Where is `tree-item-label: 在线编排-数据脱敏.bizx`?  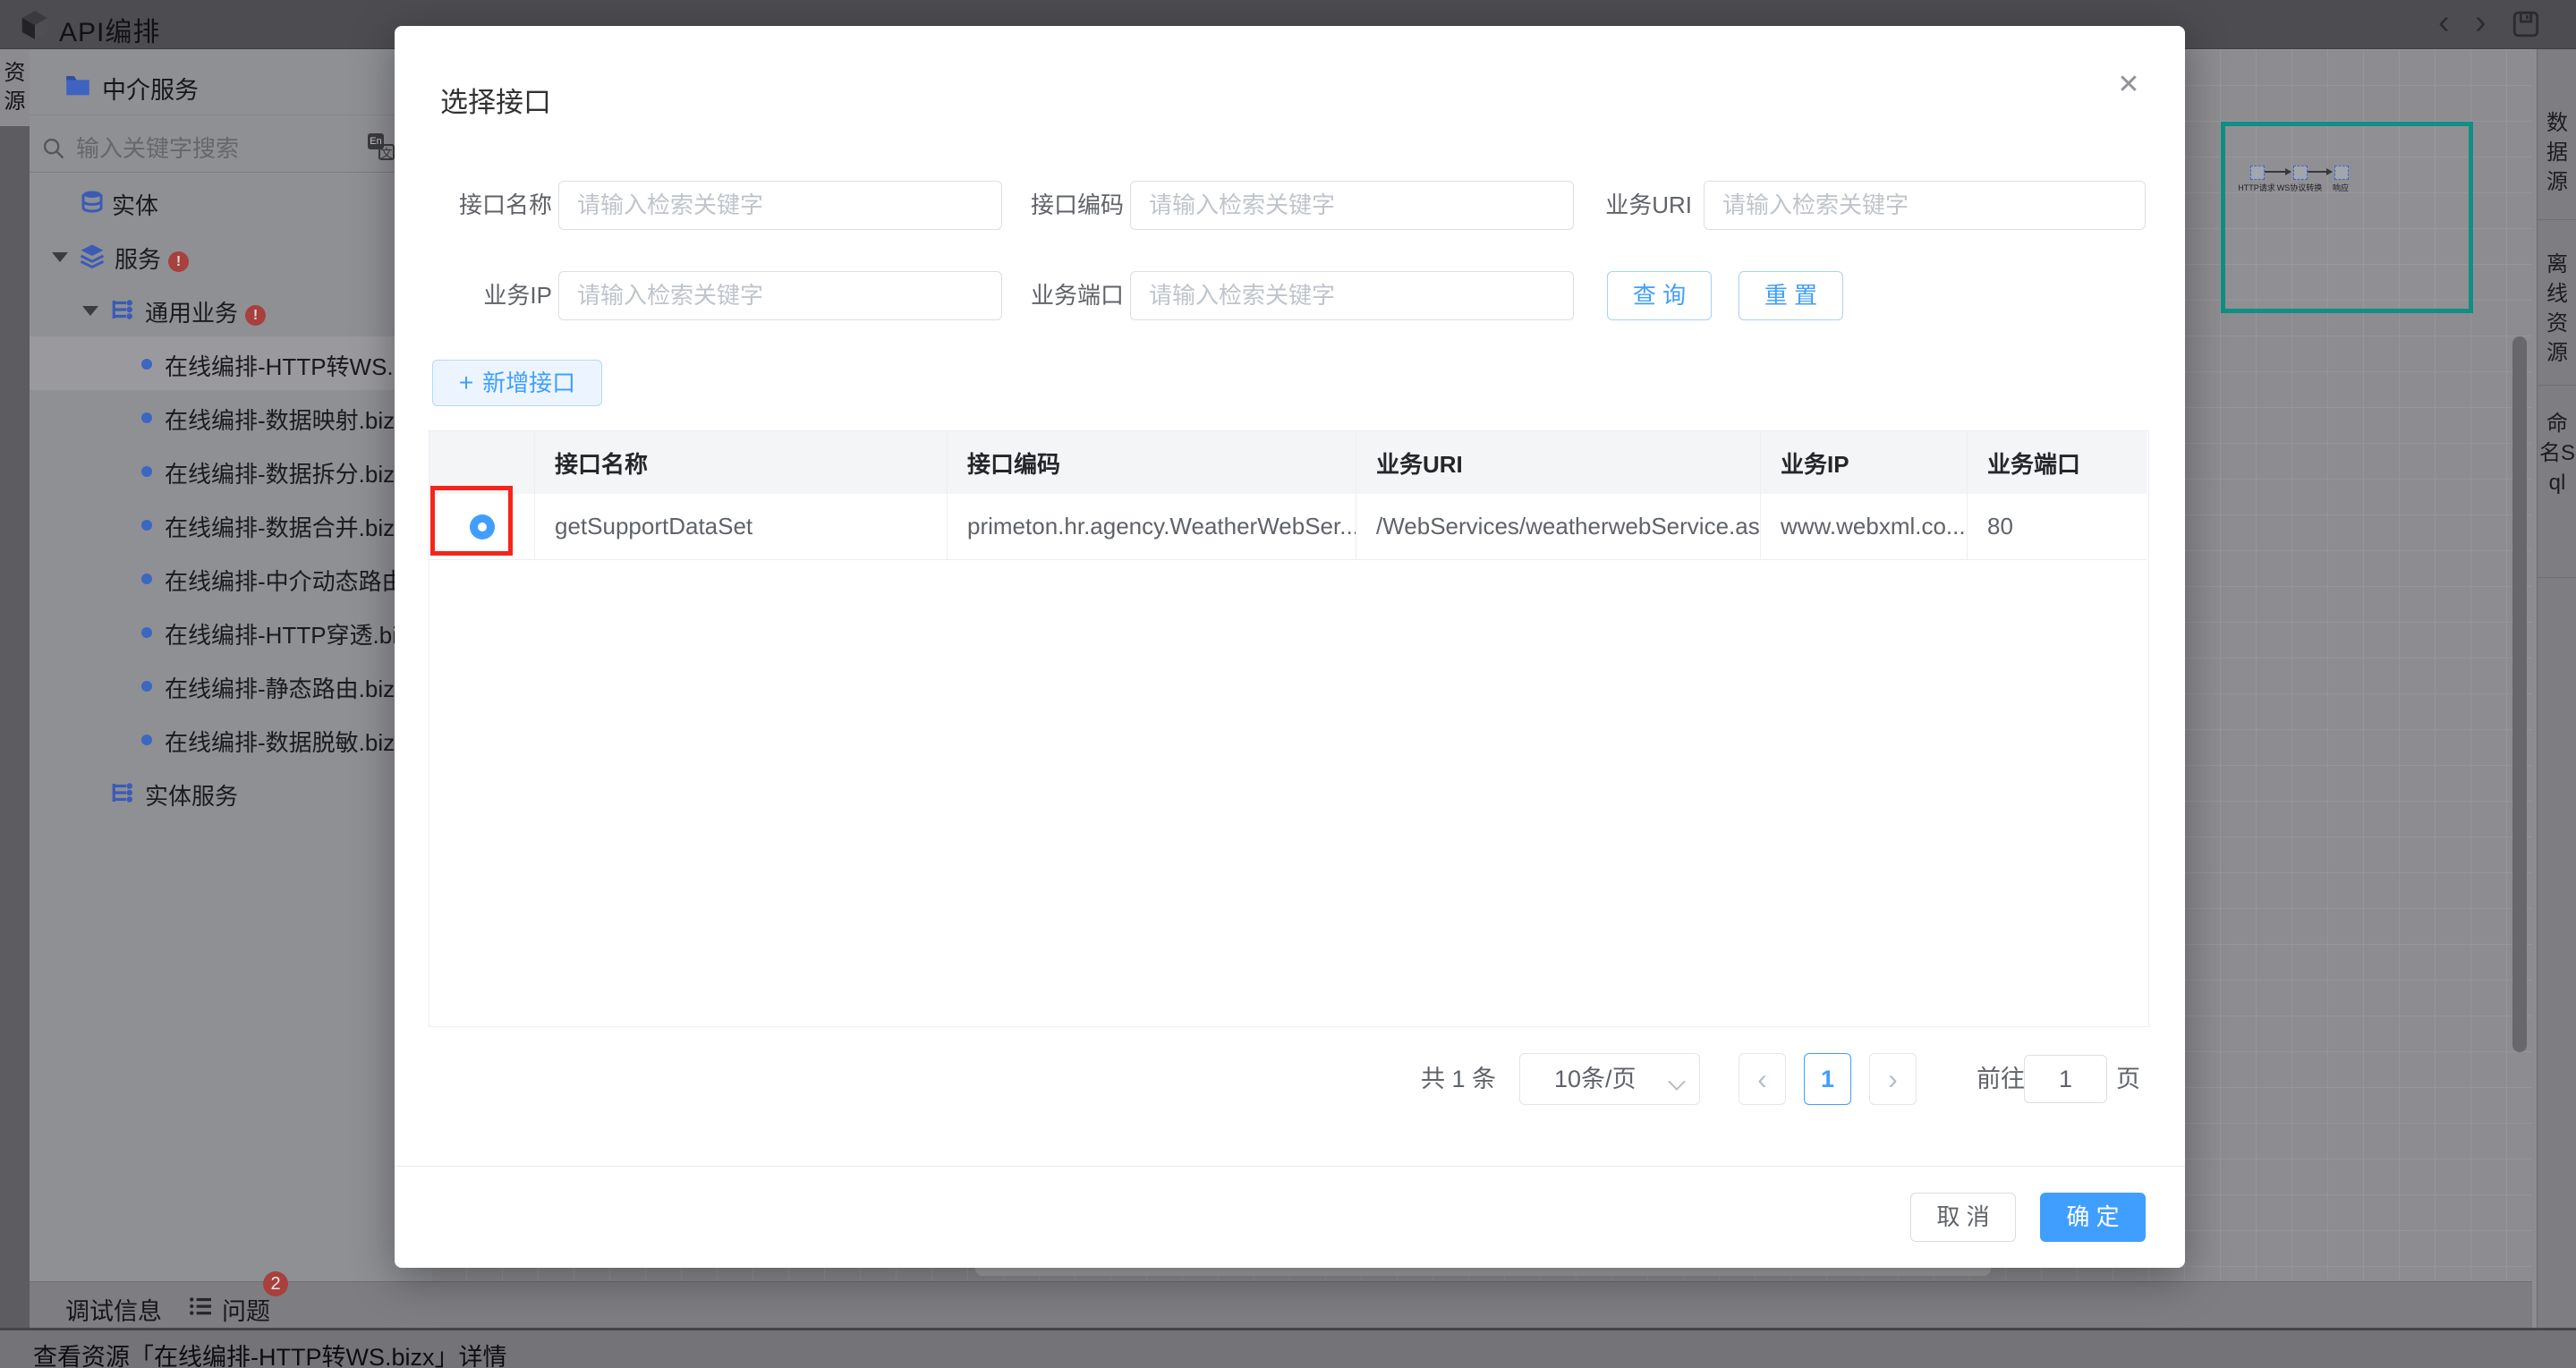 tree-item-label: 在线编排-数据脱敏.bizx is located at coordinates (286, 742).